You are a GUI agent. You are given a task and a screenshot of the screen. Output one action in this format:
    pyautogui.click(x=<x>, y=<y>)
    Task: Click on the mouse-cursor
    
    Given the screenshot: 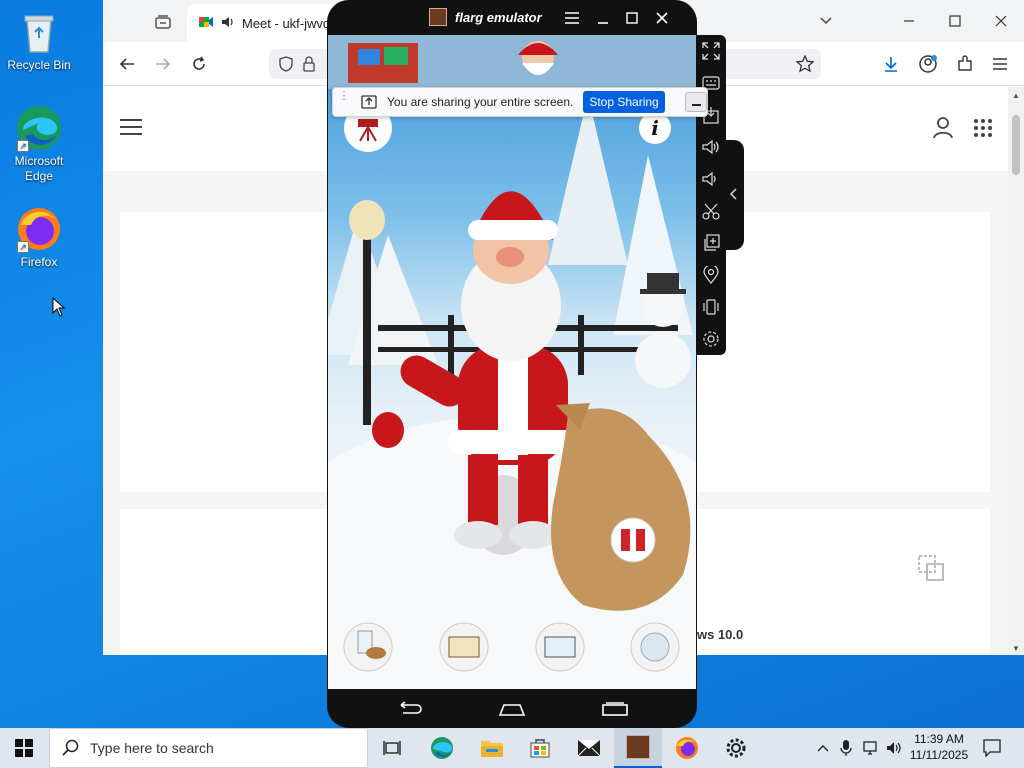 What is the action you would take?
    pyautogui.click(x=59, y=308)
    